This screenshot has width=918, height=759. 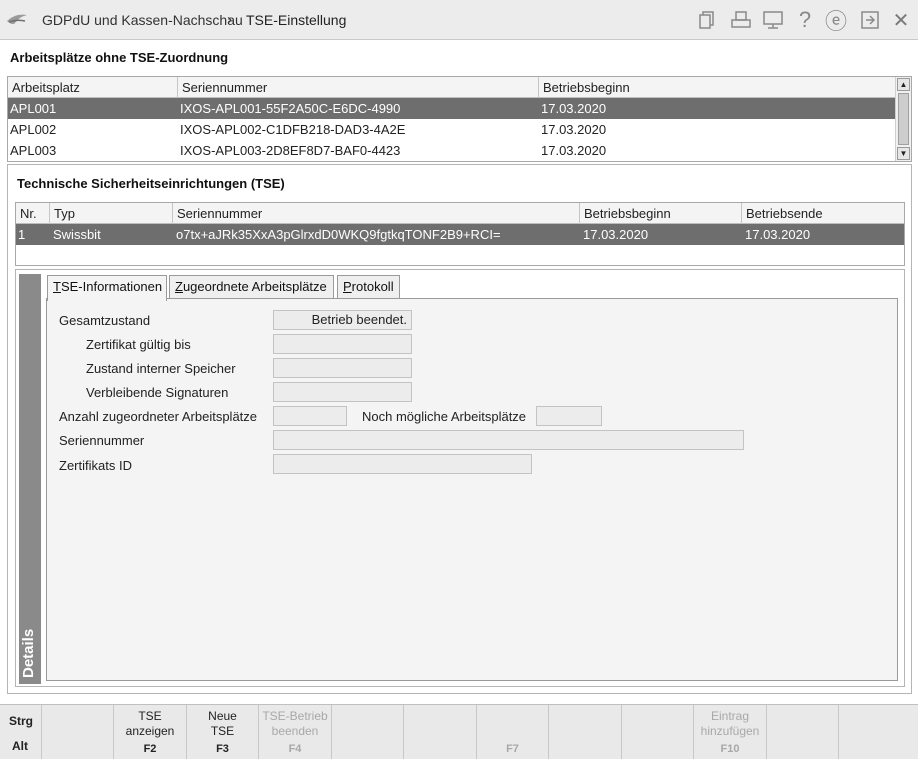 I want to click on fkey-label-line2: TSE, so click(x=222, y=731).